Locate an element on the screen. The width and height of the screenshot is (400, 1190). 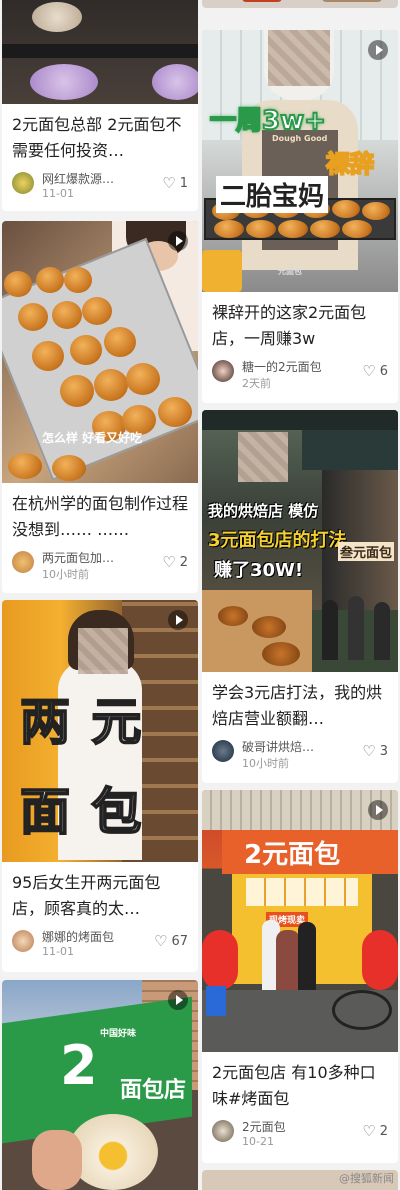
overlay-title-line2: 面 包 is located at coordinates (81, 812).